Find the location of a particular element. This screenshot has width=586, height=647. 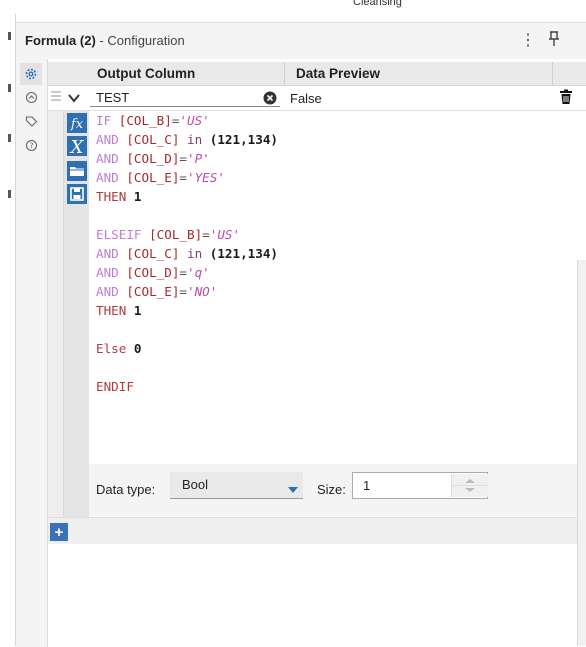

expression-line: ELSEIF [COL_B]='US' is located at coordinates (341, 234).